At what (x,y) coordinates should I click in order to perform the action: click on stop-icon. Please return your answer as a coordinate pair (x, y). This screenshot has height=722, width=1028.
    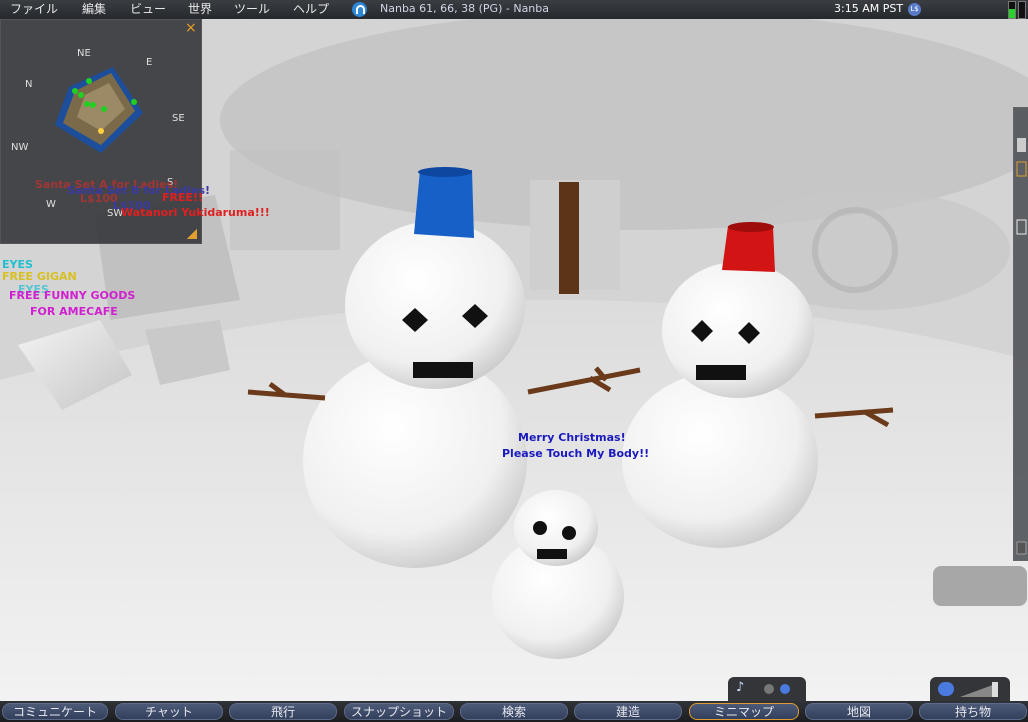
    Looking at the image, I should click on (769, 689).